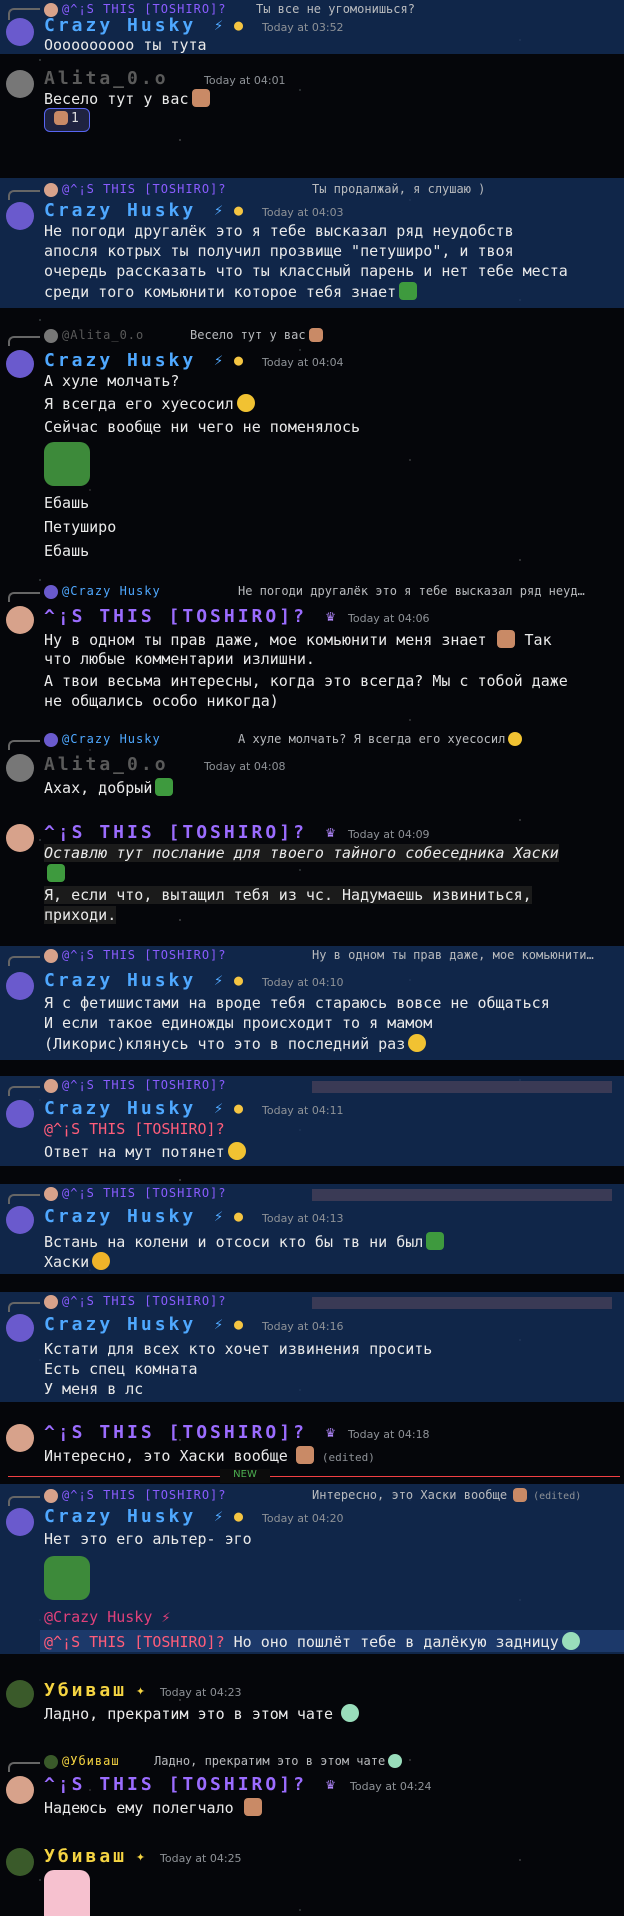 This screenshot has width=624, height=1916. Describe the element at coordinates (209, 1455) in the screenshot. I see `message-text: Интересно, это Хаски вообще (edited)` at that location.